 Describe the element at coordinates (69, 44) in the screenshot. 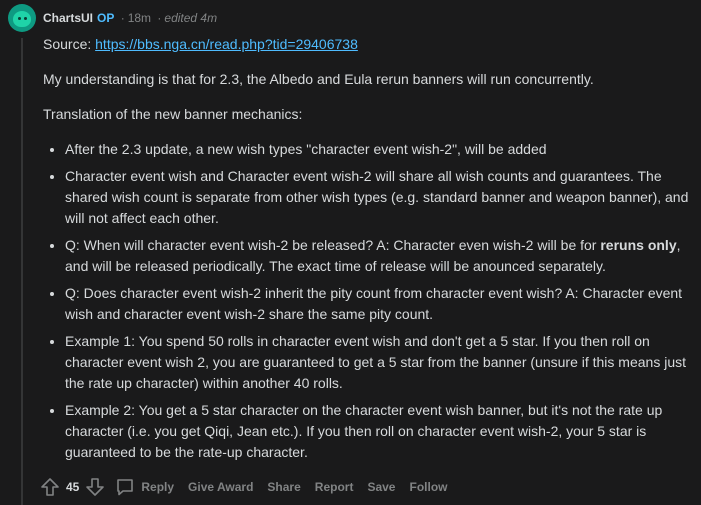

I see `source-label: Source:` at that location.